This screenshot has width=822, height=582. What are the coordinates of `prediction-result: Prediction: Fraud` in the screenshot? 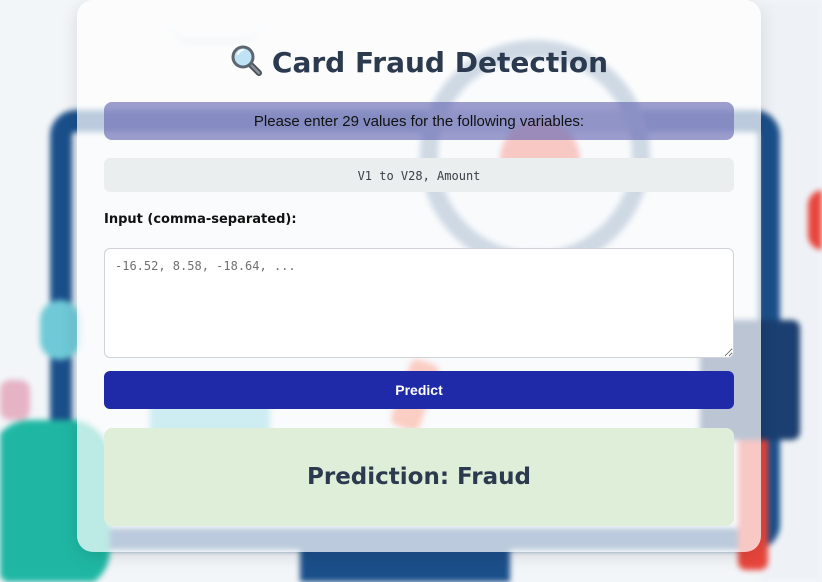 It's located at (419, 477).